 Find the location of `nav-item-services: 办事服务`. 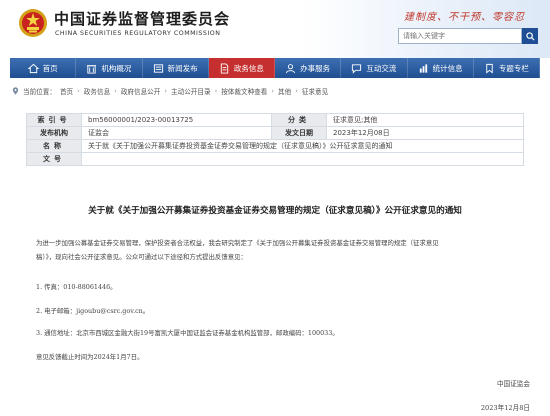

nav-item-services: 办事服务 is located at coordinates (308, 68).